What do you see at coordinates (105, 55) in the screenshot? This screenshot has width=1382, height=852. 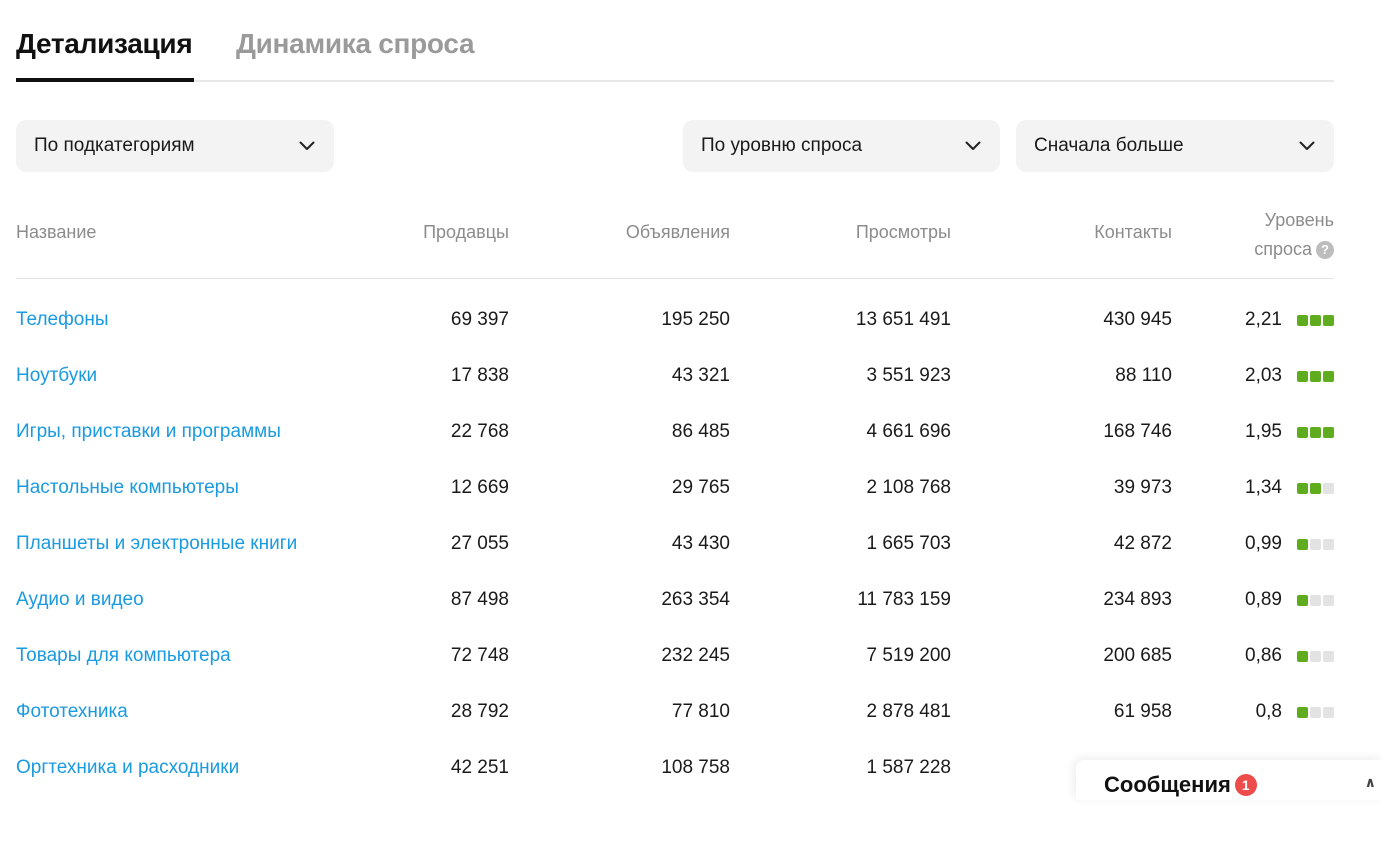 I see `tab-details: Детализация` at bounding box center [105, 55].